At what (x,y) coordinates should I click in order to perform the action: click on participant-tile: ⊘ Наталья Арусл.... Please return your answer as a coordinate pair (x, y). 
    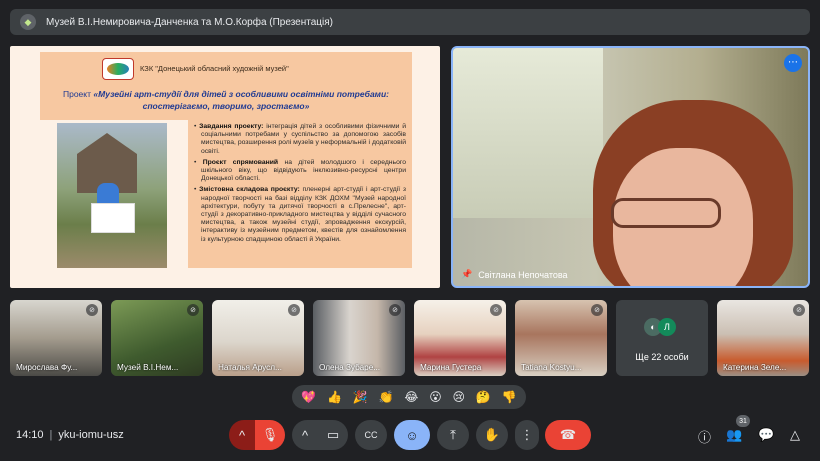
    Looking at the image, I should click on (258, 338).